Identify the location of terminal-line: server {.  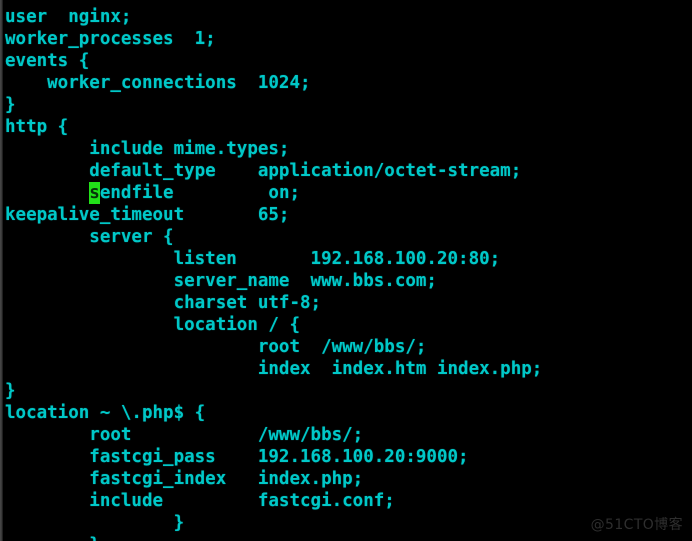
(89, 237).